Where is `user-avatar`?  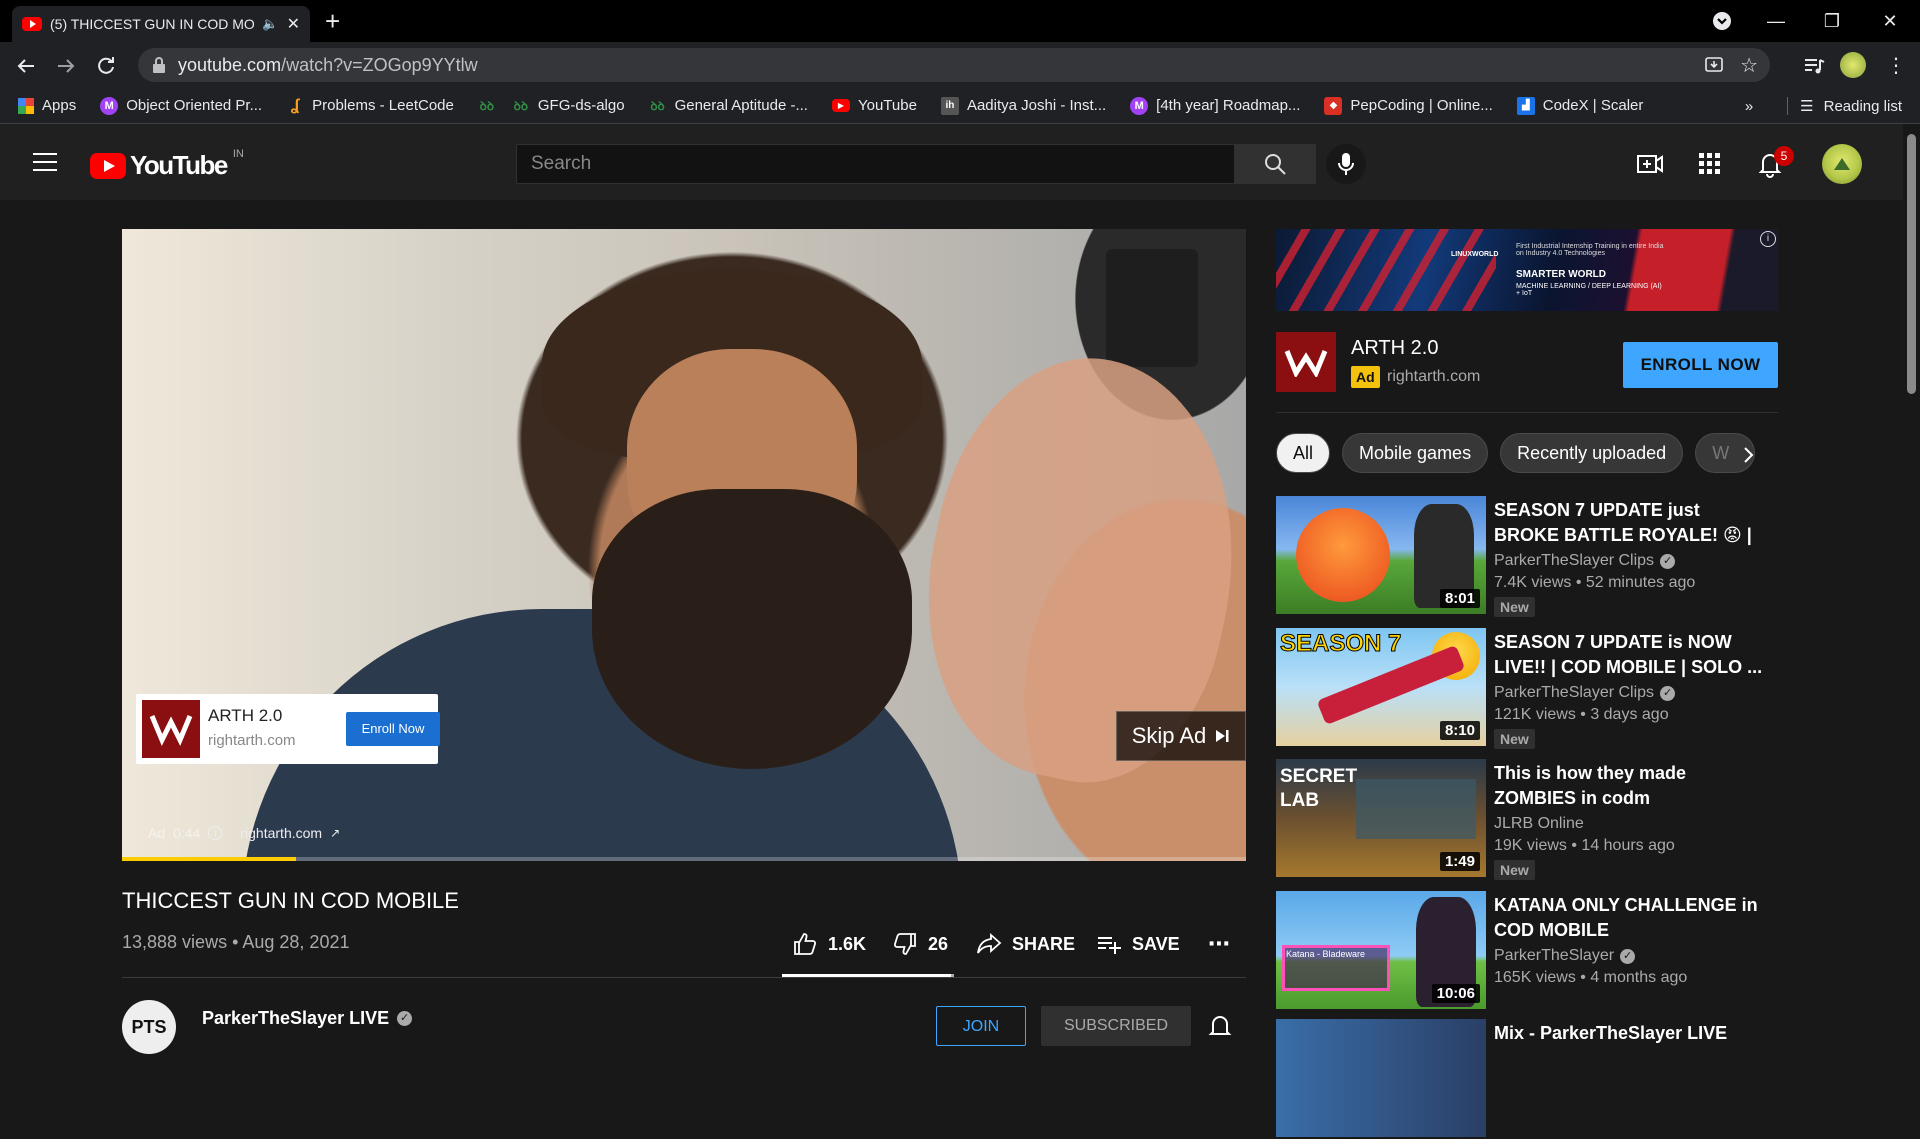 user-avatar is located at coordinates (1842, 164).